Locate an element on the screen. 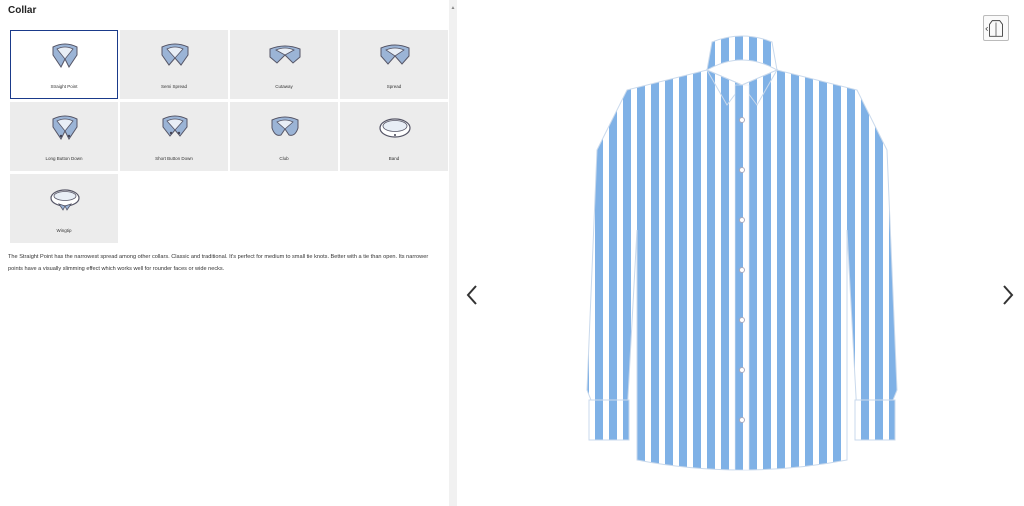  collar-option-band: Band is located at coordinates (394, 136).